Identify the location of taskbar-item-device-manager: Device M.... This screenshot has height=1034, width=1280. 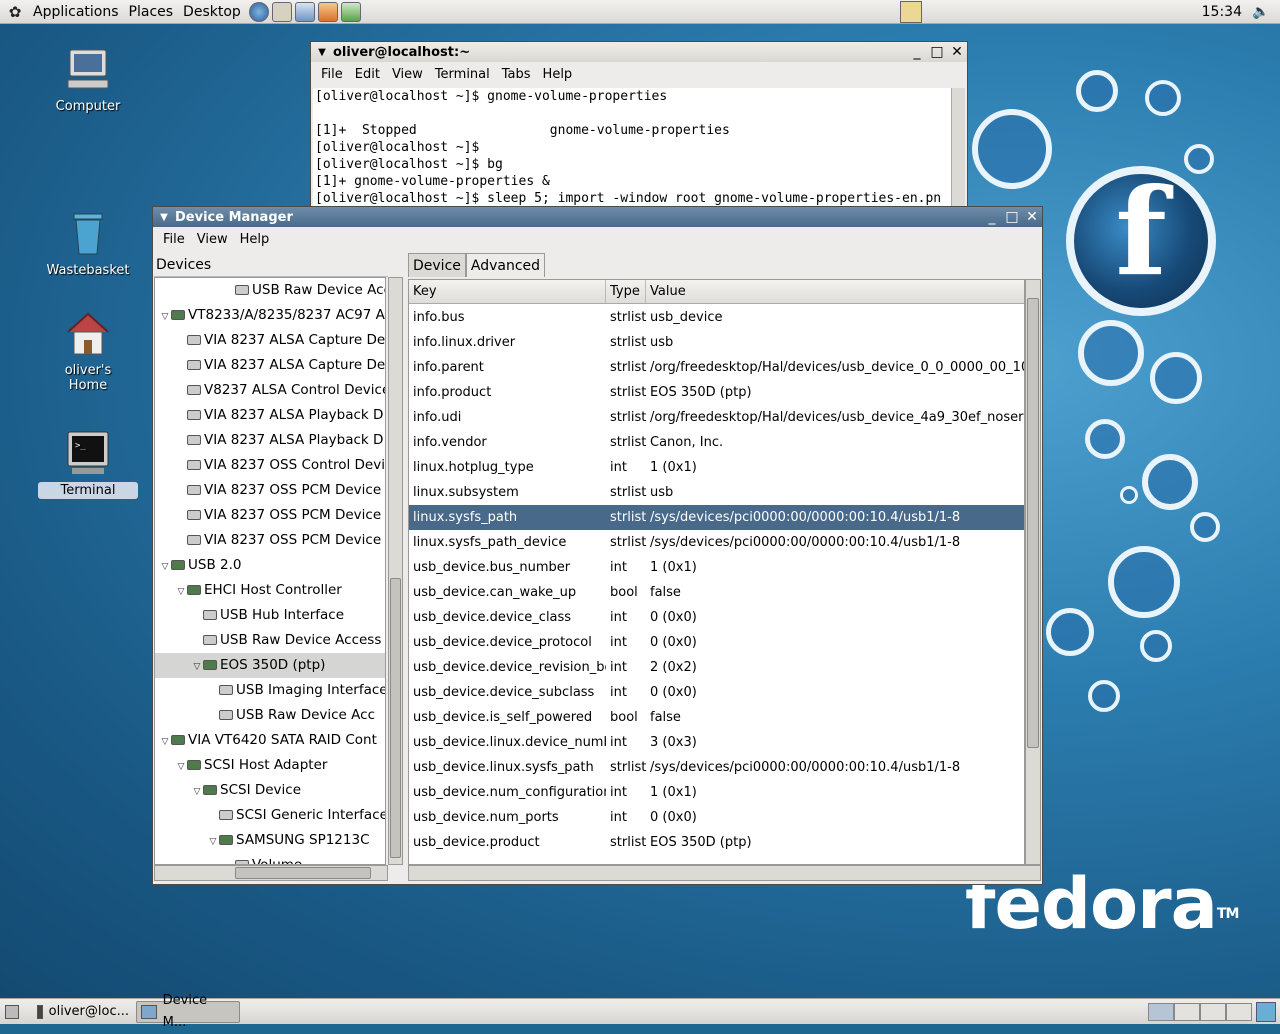
(188, 1011).